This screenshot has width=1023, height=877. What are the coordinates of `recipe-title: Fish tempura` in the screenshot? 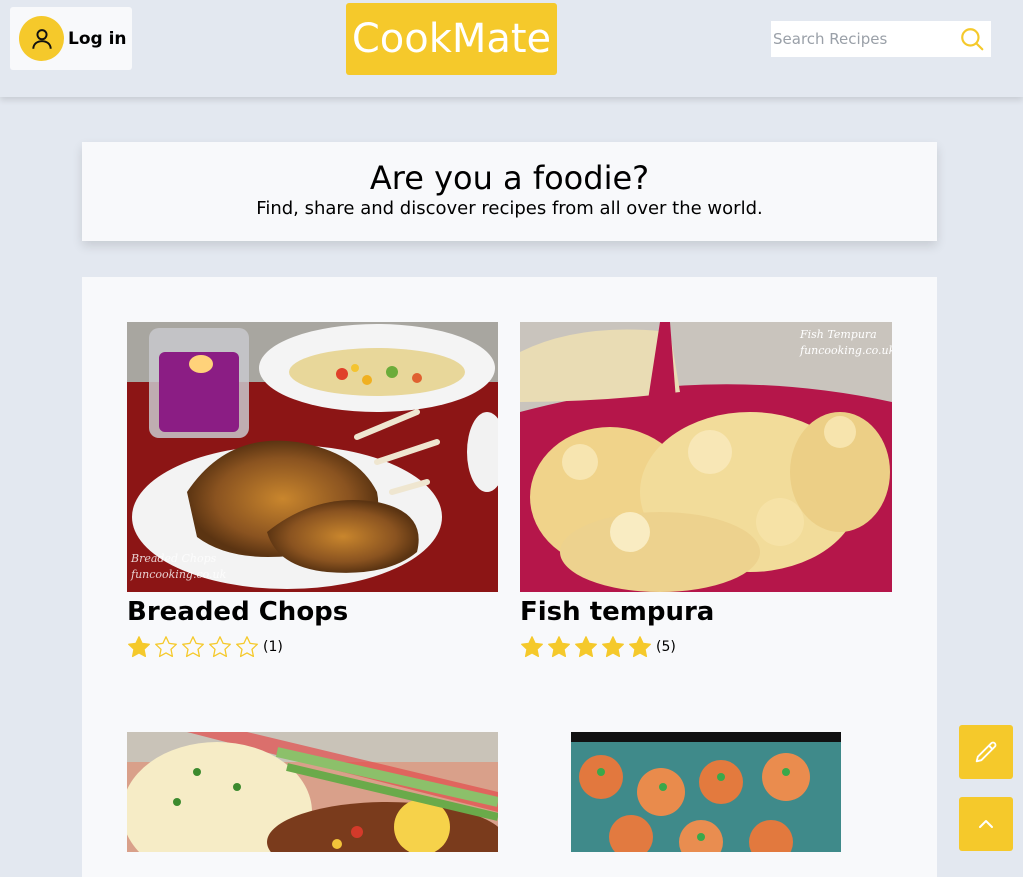 It's located at (706, 612).